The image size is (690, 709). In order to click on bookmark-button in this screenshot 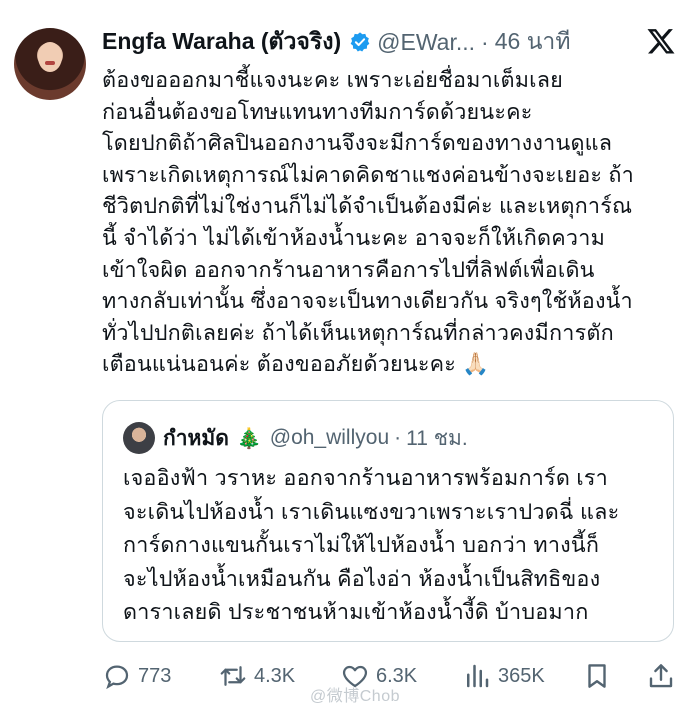, I will do `click(600, 676)`.